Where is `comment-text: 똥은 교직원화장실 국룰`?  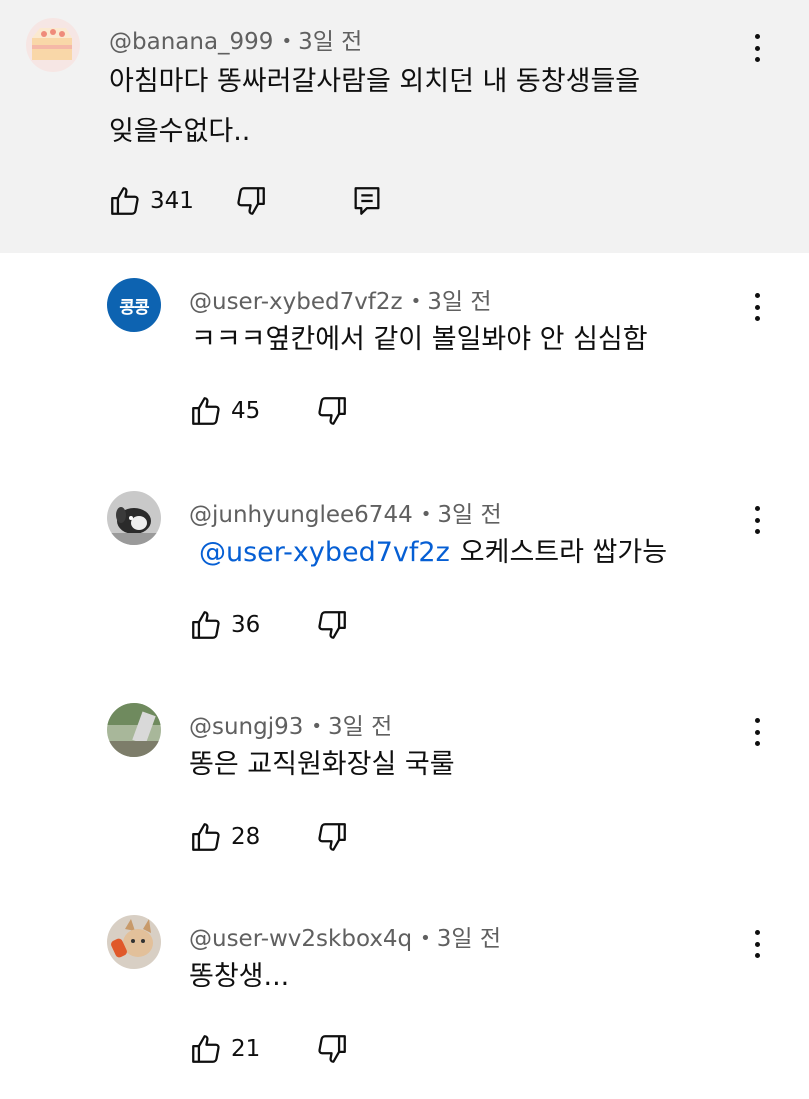 comment-text: 똥은 교직원화장실 국룰 is located at coordinates (322, 764).